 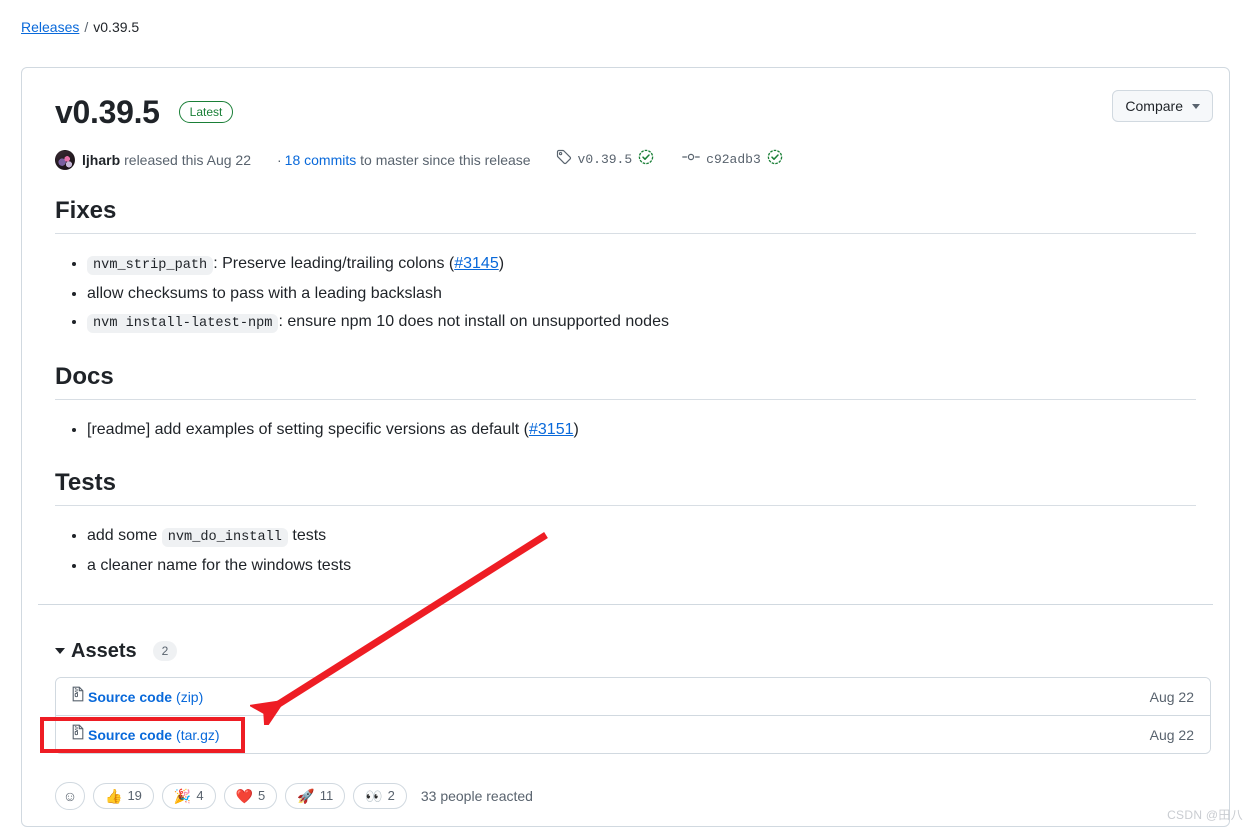 I want to click on page-title: v0.39.5, so click(x=107, y=112).